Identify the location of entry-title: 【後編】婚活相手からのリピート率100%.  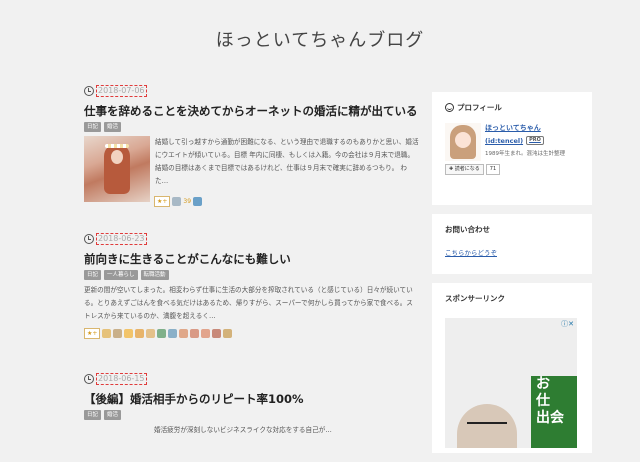
(251, 399).